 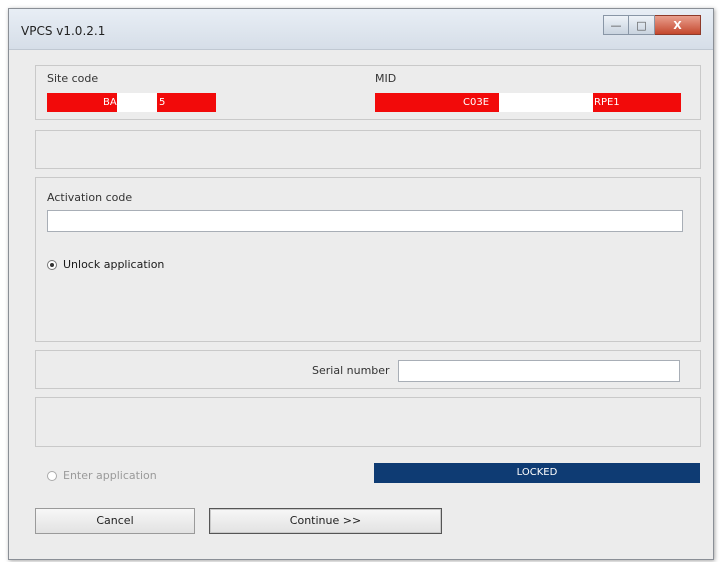 I want to click on lock-status-badge: LOCKED, so click(x=537, y=473).